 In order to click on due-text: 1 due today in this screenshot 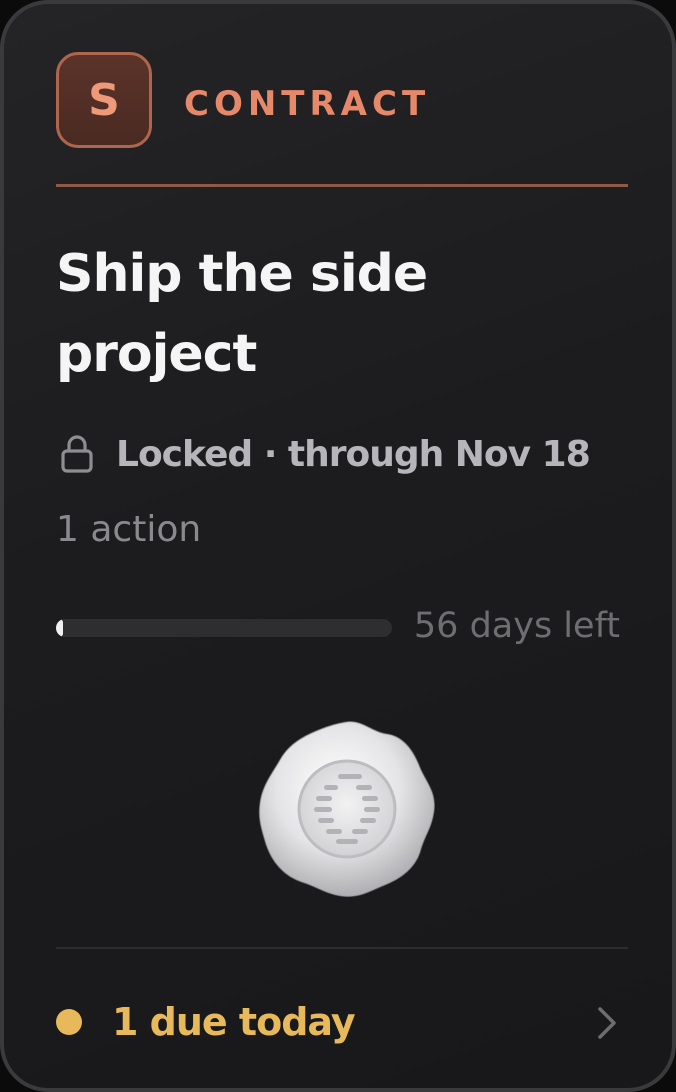, I will do `click(234, 1022)`.